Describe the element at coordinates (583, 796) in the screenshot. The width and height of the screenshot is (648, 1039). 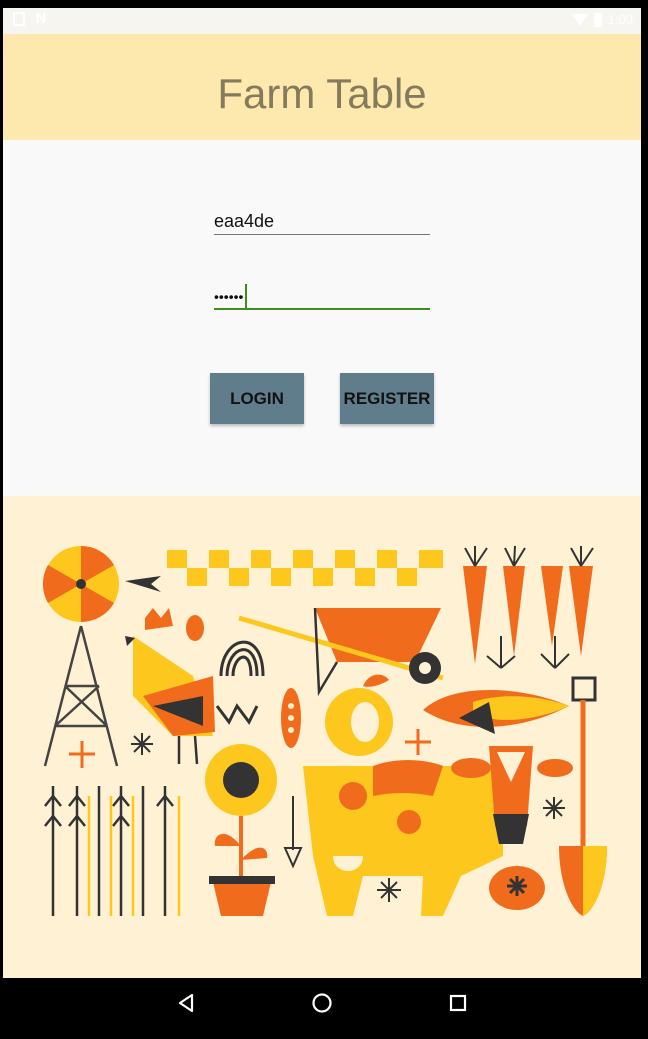
I see `shovel-icon` at that location.